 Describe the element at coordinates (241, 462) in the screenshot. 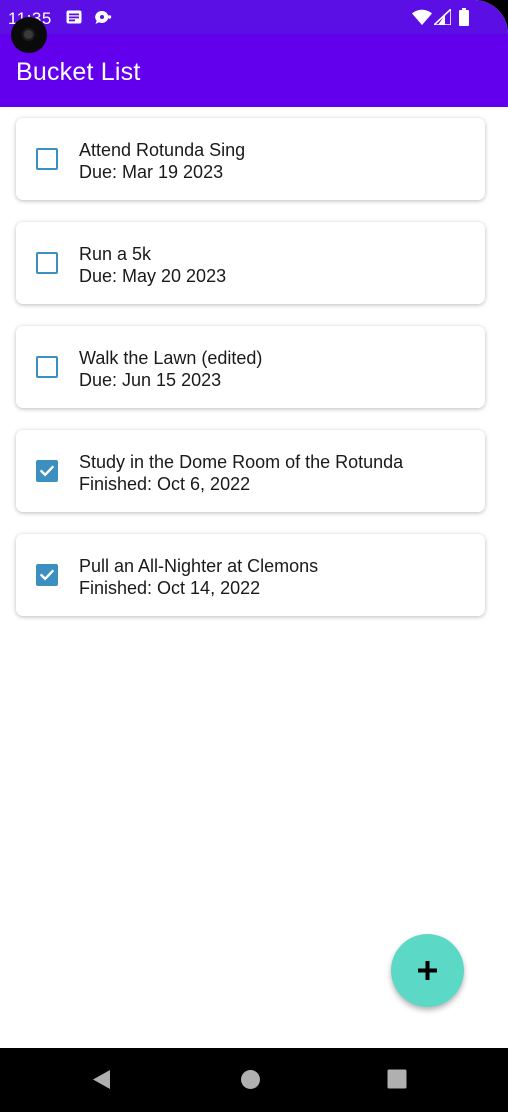

I see `item-title: Study in the Dome Room of the Rotunda` at that location.